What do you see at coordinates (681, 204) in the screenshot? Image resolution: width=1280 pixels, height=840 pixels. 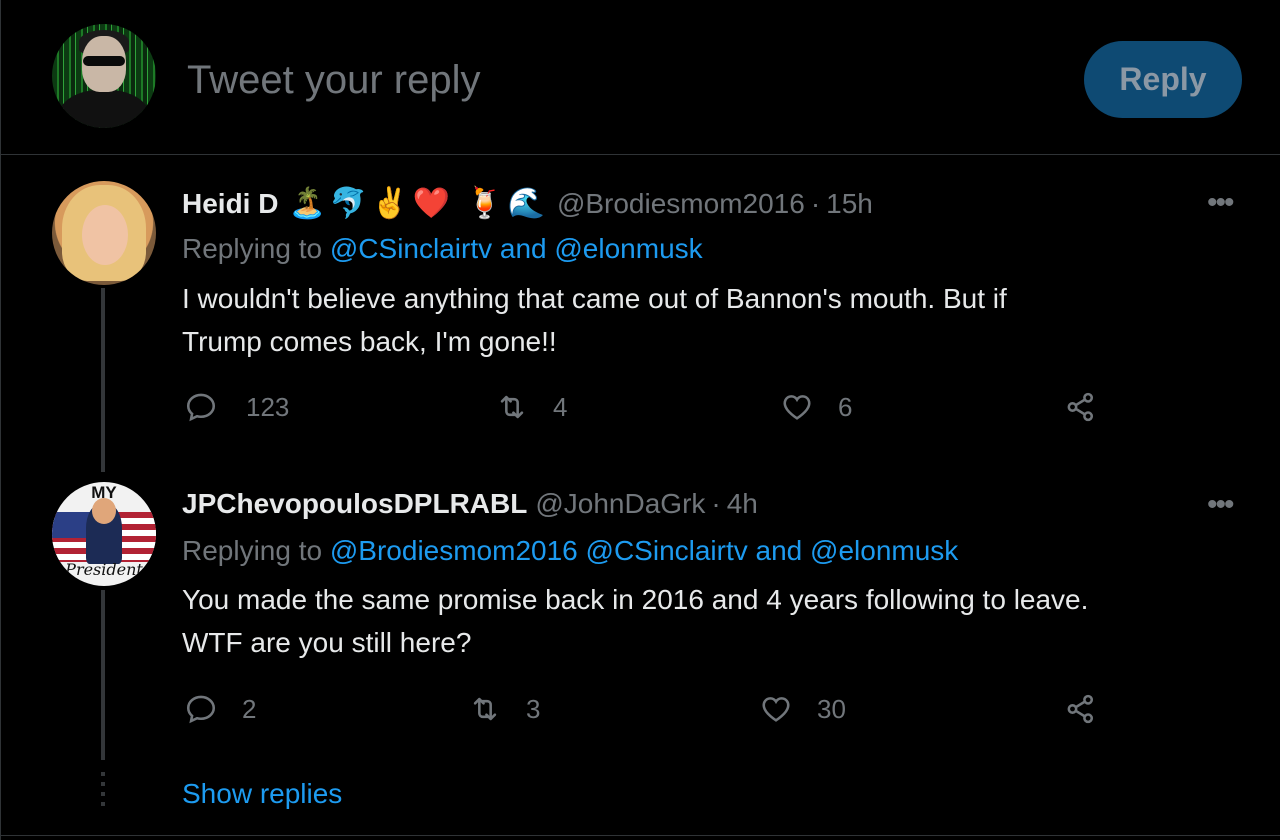 I see `handle: @Brodiesmom2016` at bounding box center [681, 204].